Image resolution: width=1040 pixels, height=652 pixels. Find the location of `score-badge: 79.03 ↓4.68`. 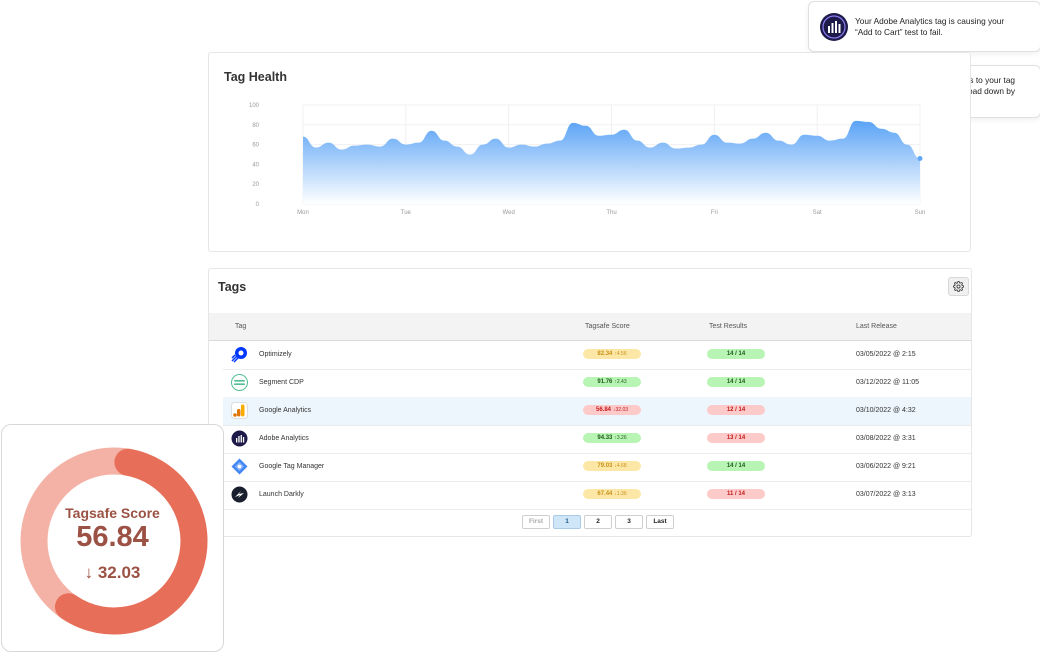

score-badge: 79.03 ↓4.68 is located at coordinates (612, 466).